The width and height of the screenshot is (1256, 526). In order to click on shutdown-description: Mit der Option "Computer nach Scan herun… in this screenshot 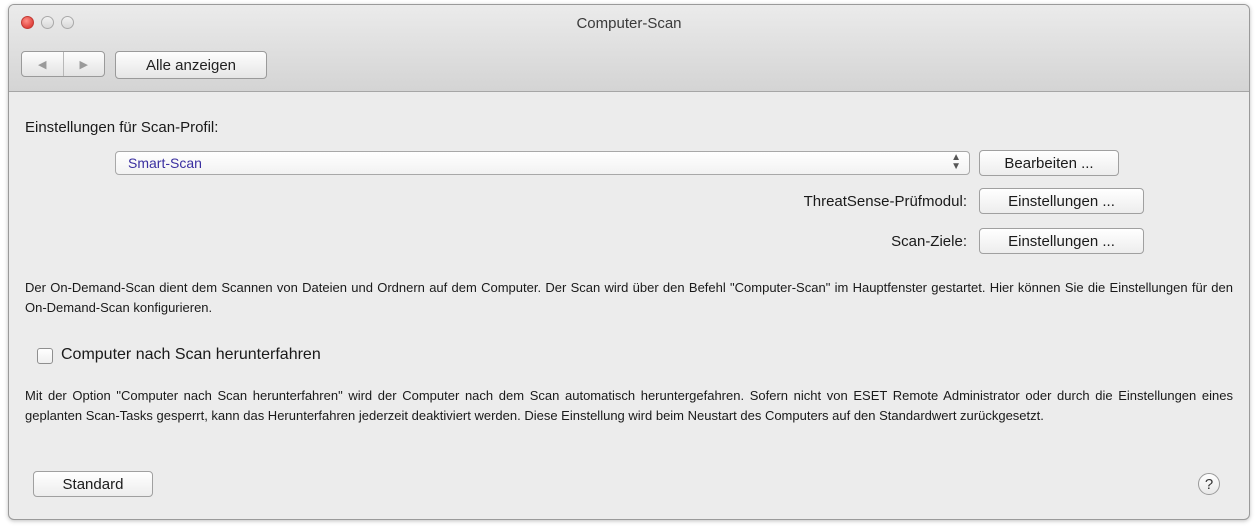, I will do `click(629, 405)`.